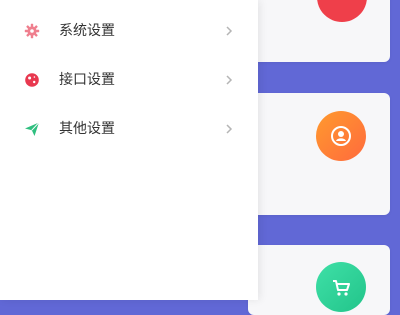 This screenshot has width=400, height=315. I want to click on user-icon, so click(341, 136).